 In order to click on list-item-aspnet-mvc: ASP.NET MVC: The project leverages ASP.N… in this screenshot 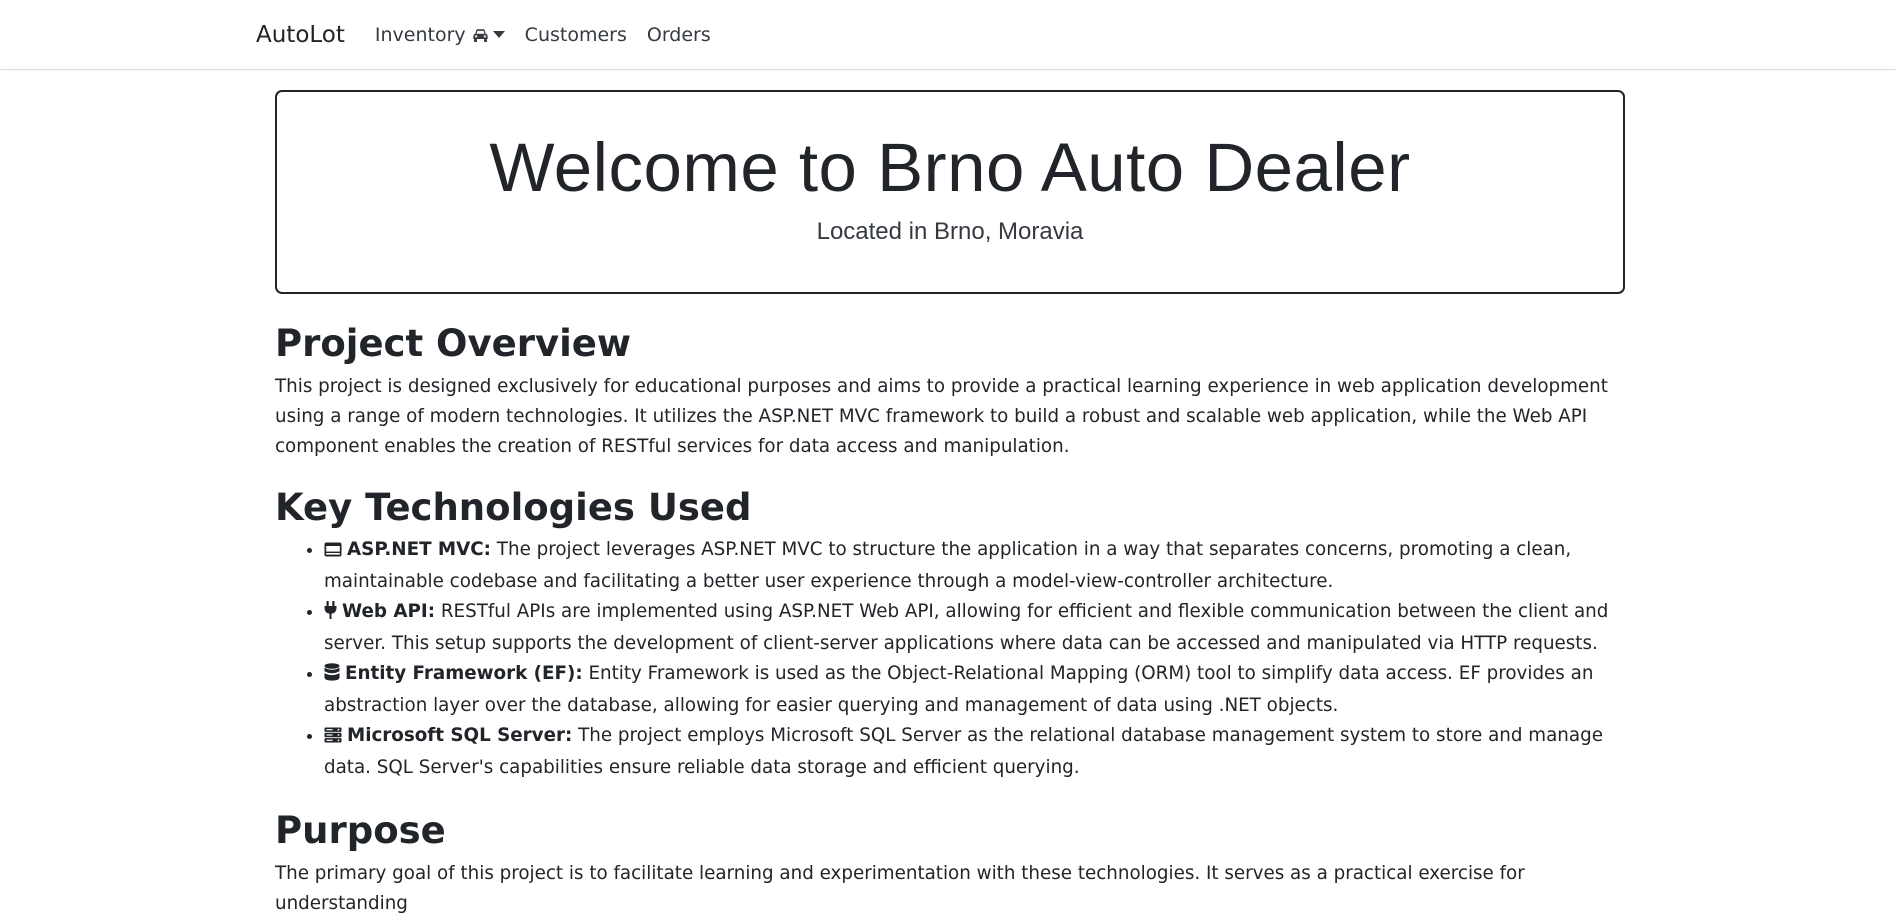, I will do `click(974, 566)`.